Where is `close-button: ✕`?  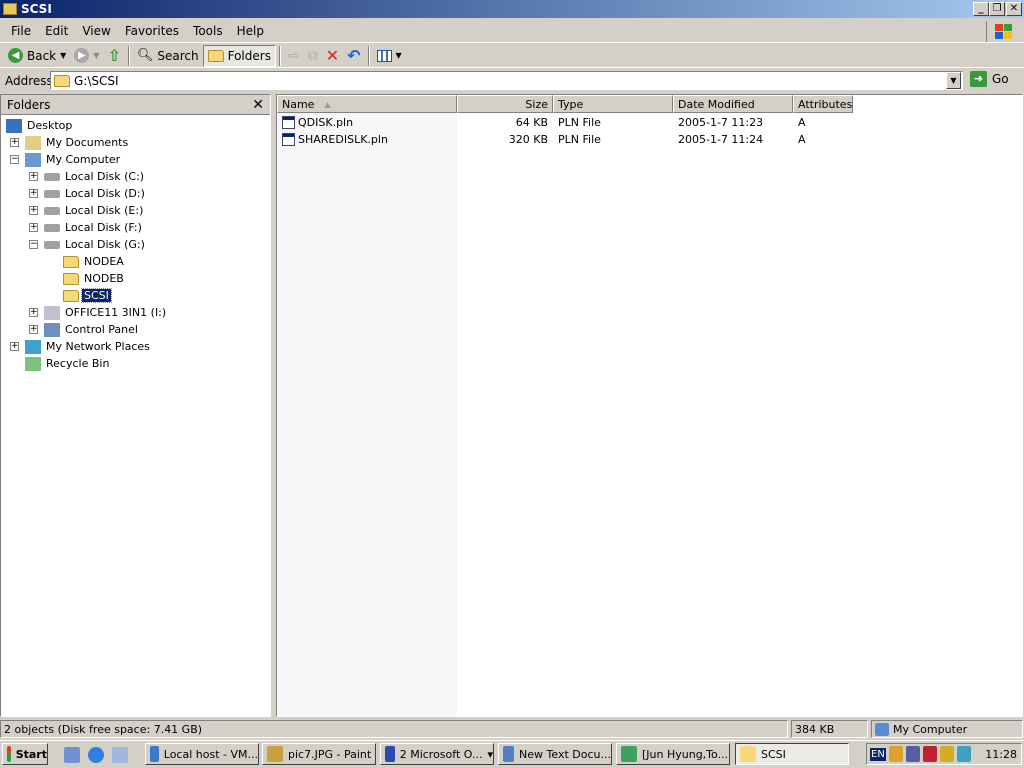 close-button: ✕ is located at coordinates (1014, 9).